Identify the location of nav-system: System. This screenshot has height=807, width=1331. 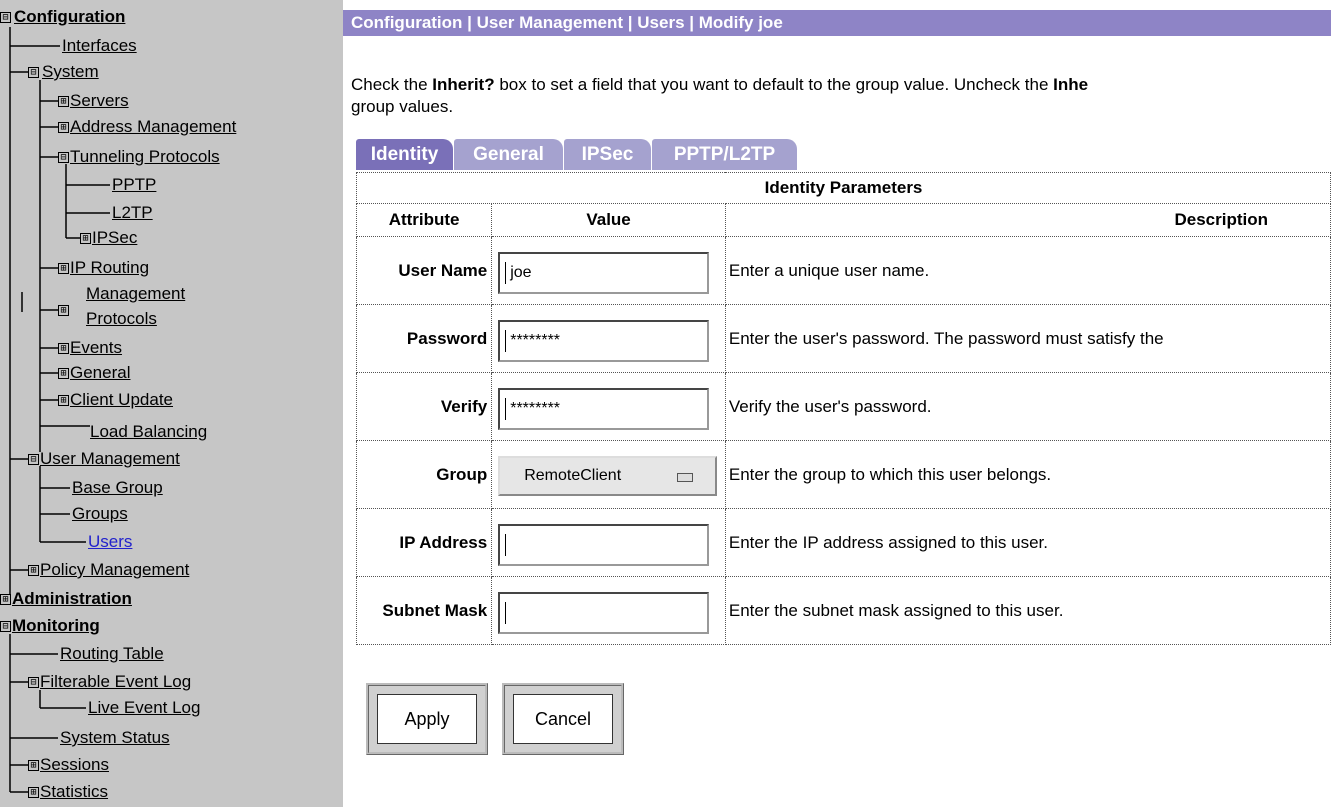
(70, 72).